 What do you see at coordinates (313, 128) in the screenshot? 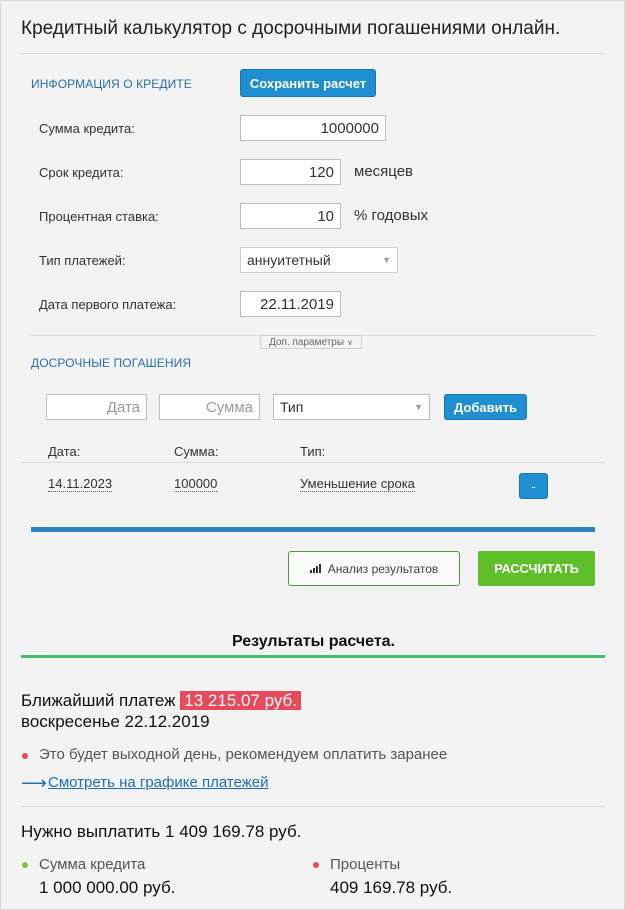
I see `amount-input: 1000000` at bounding box center [313, 128].